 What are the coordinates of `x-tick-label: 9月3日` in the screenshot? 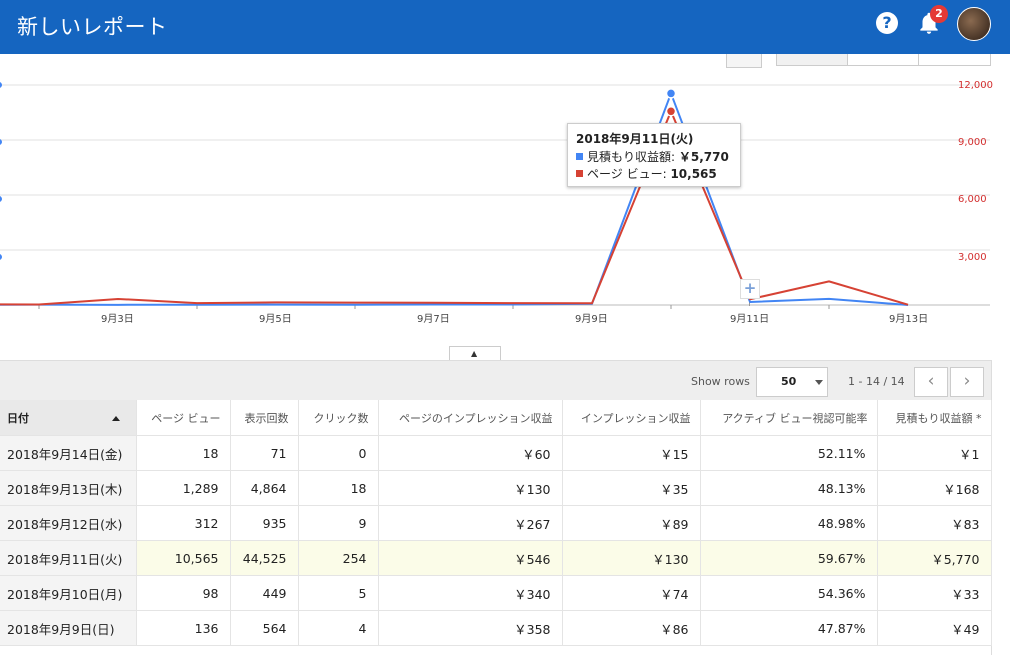 It's located at (117, 319).